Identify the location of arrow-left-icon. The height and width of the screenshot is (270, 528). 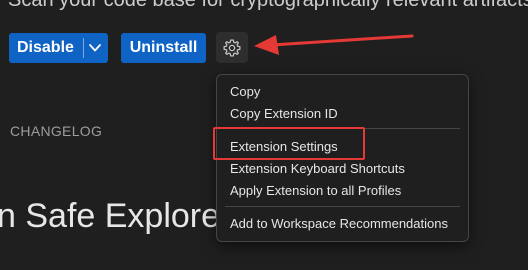
(334, 44).